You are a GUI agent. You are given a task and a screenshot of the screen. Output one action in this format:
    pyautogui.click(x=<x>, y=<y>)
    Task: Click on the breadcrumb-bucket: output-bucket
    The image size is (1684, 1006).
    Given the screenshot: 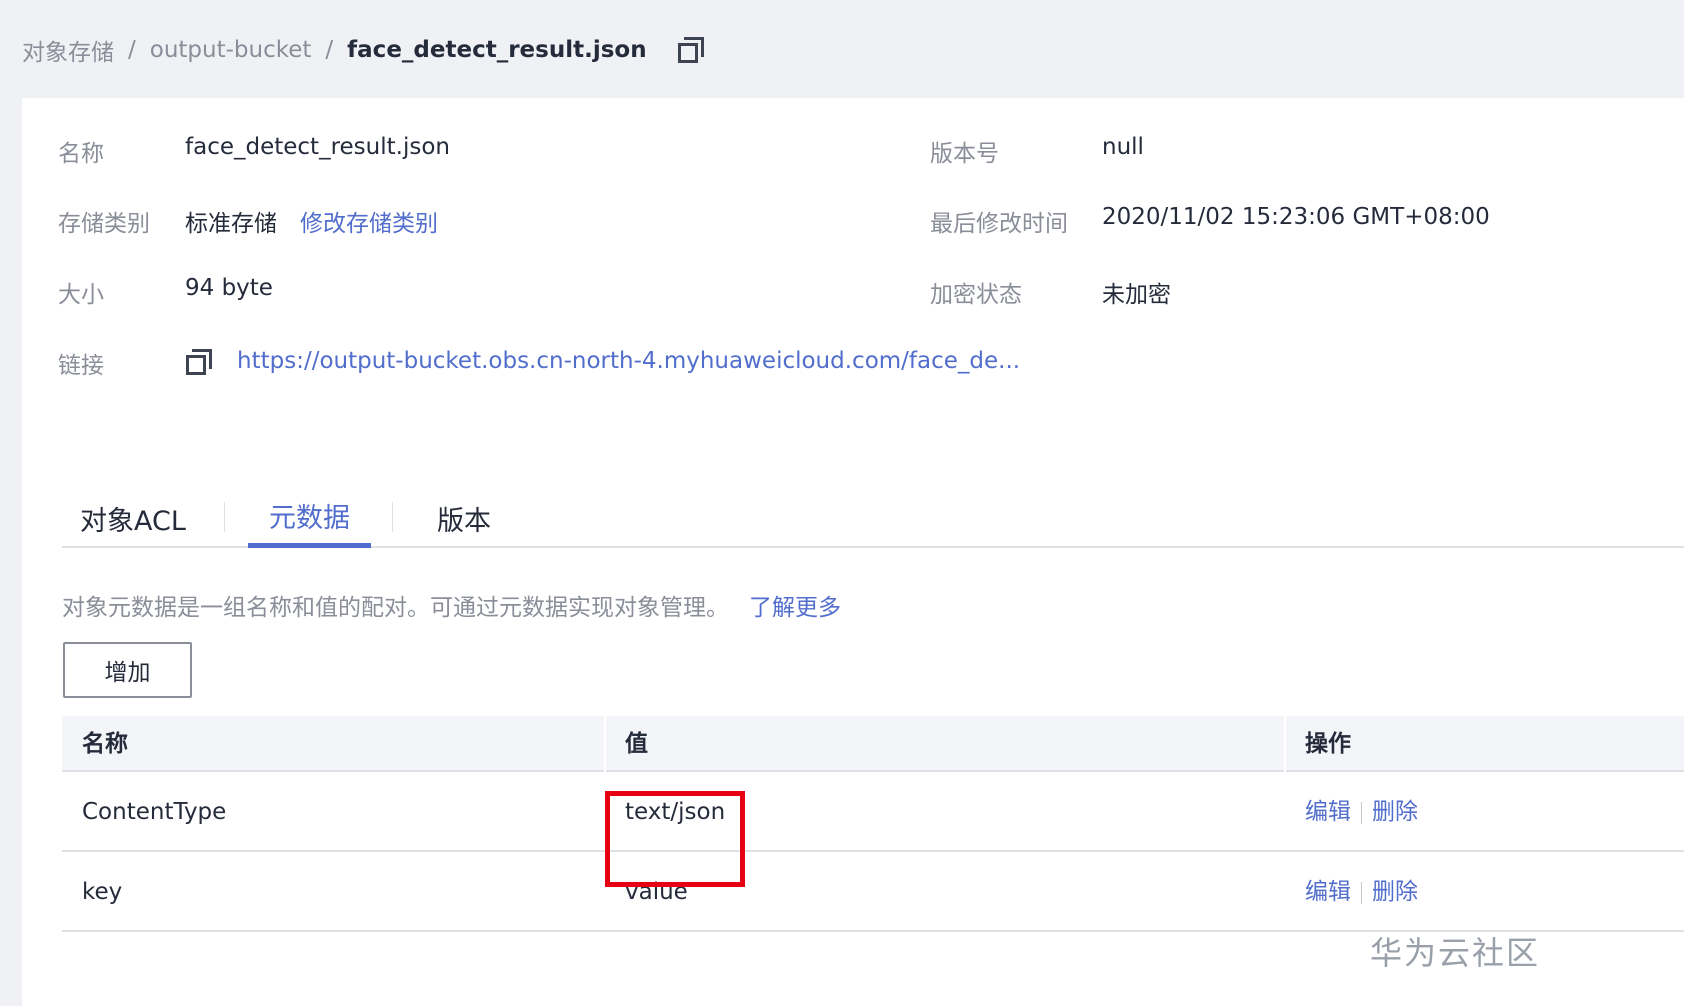 What is the action you would take?
    pyautogui.click(x=231, y=50)
    